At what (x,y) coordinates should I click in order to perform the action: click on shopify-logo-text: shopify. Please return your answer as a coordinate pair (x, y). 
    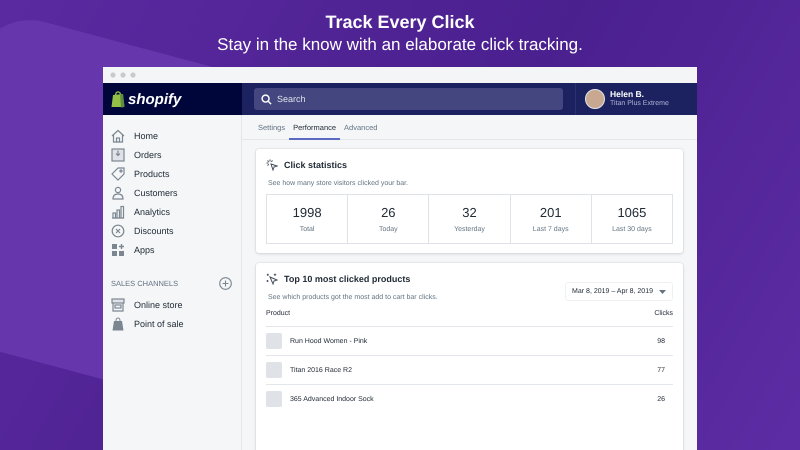
    Looking at the image, I should click on (155, 99).